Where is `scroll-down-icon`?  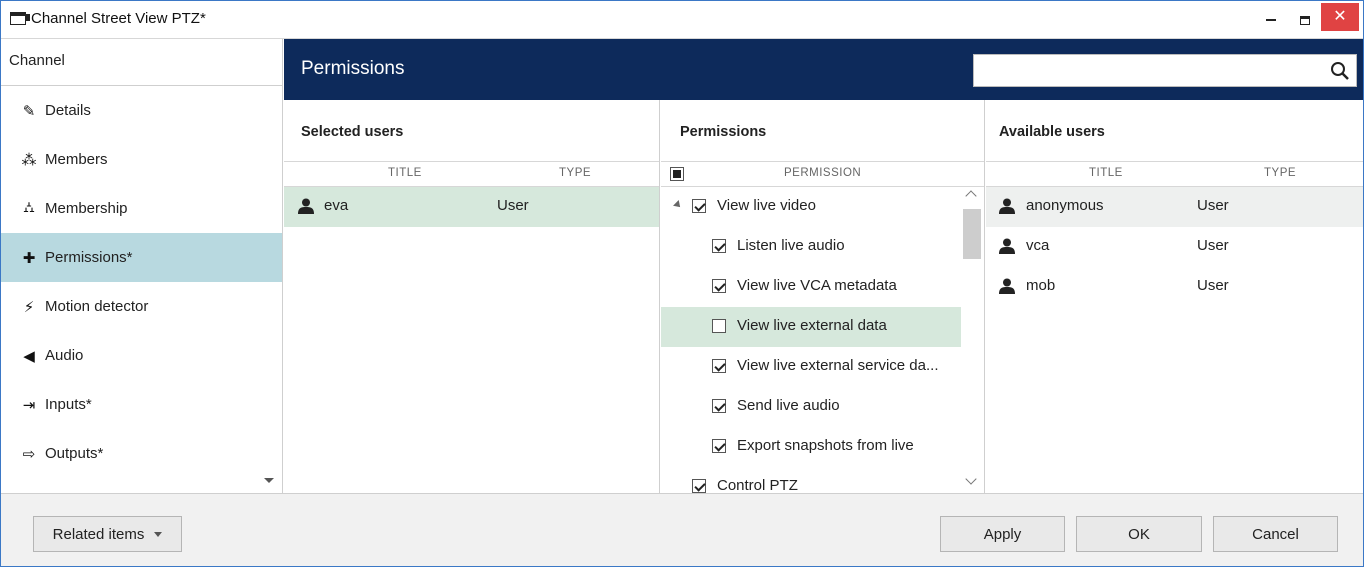
scroll-down-icon is located at coordinates (971, 479).